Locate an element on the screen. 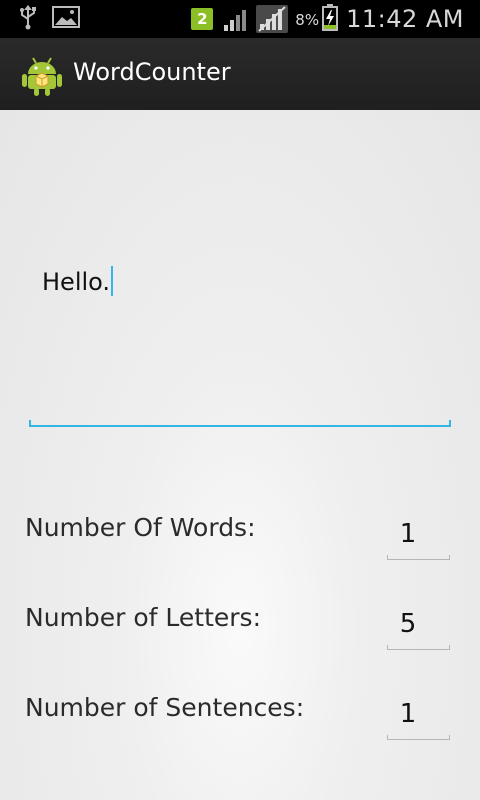 The width and height of the screenshot is (480, 800). usb-icon is located at coordinates (28, 19).